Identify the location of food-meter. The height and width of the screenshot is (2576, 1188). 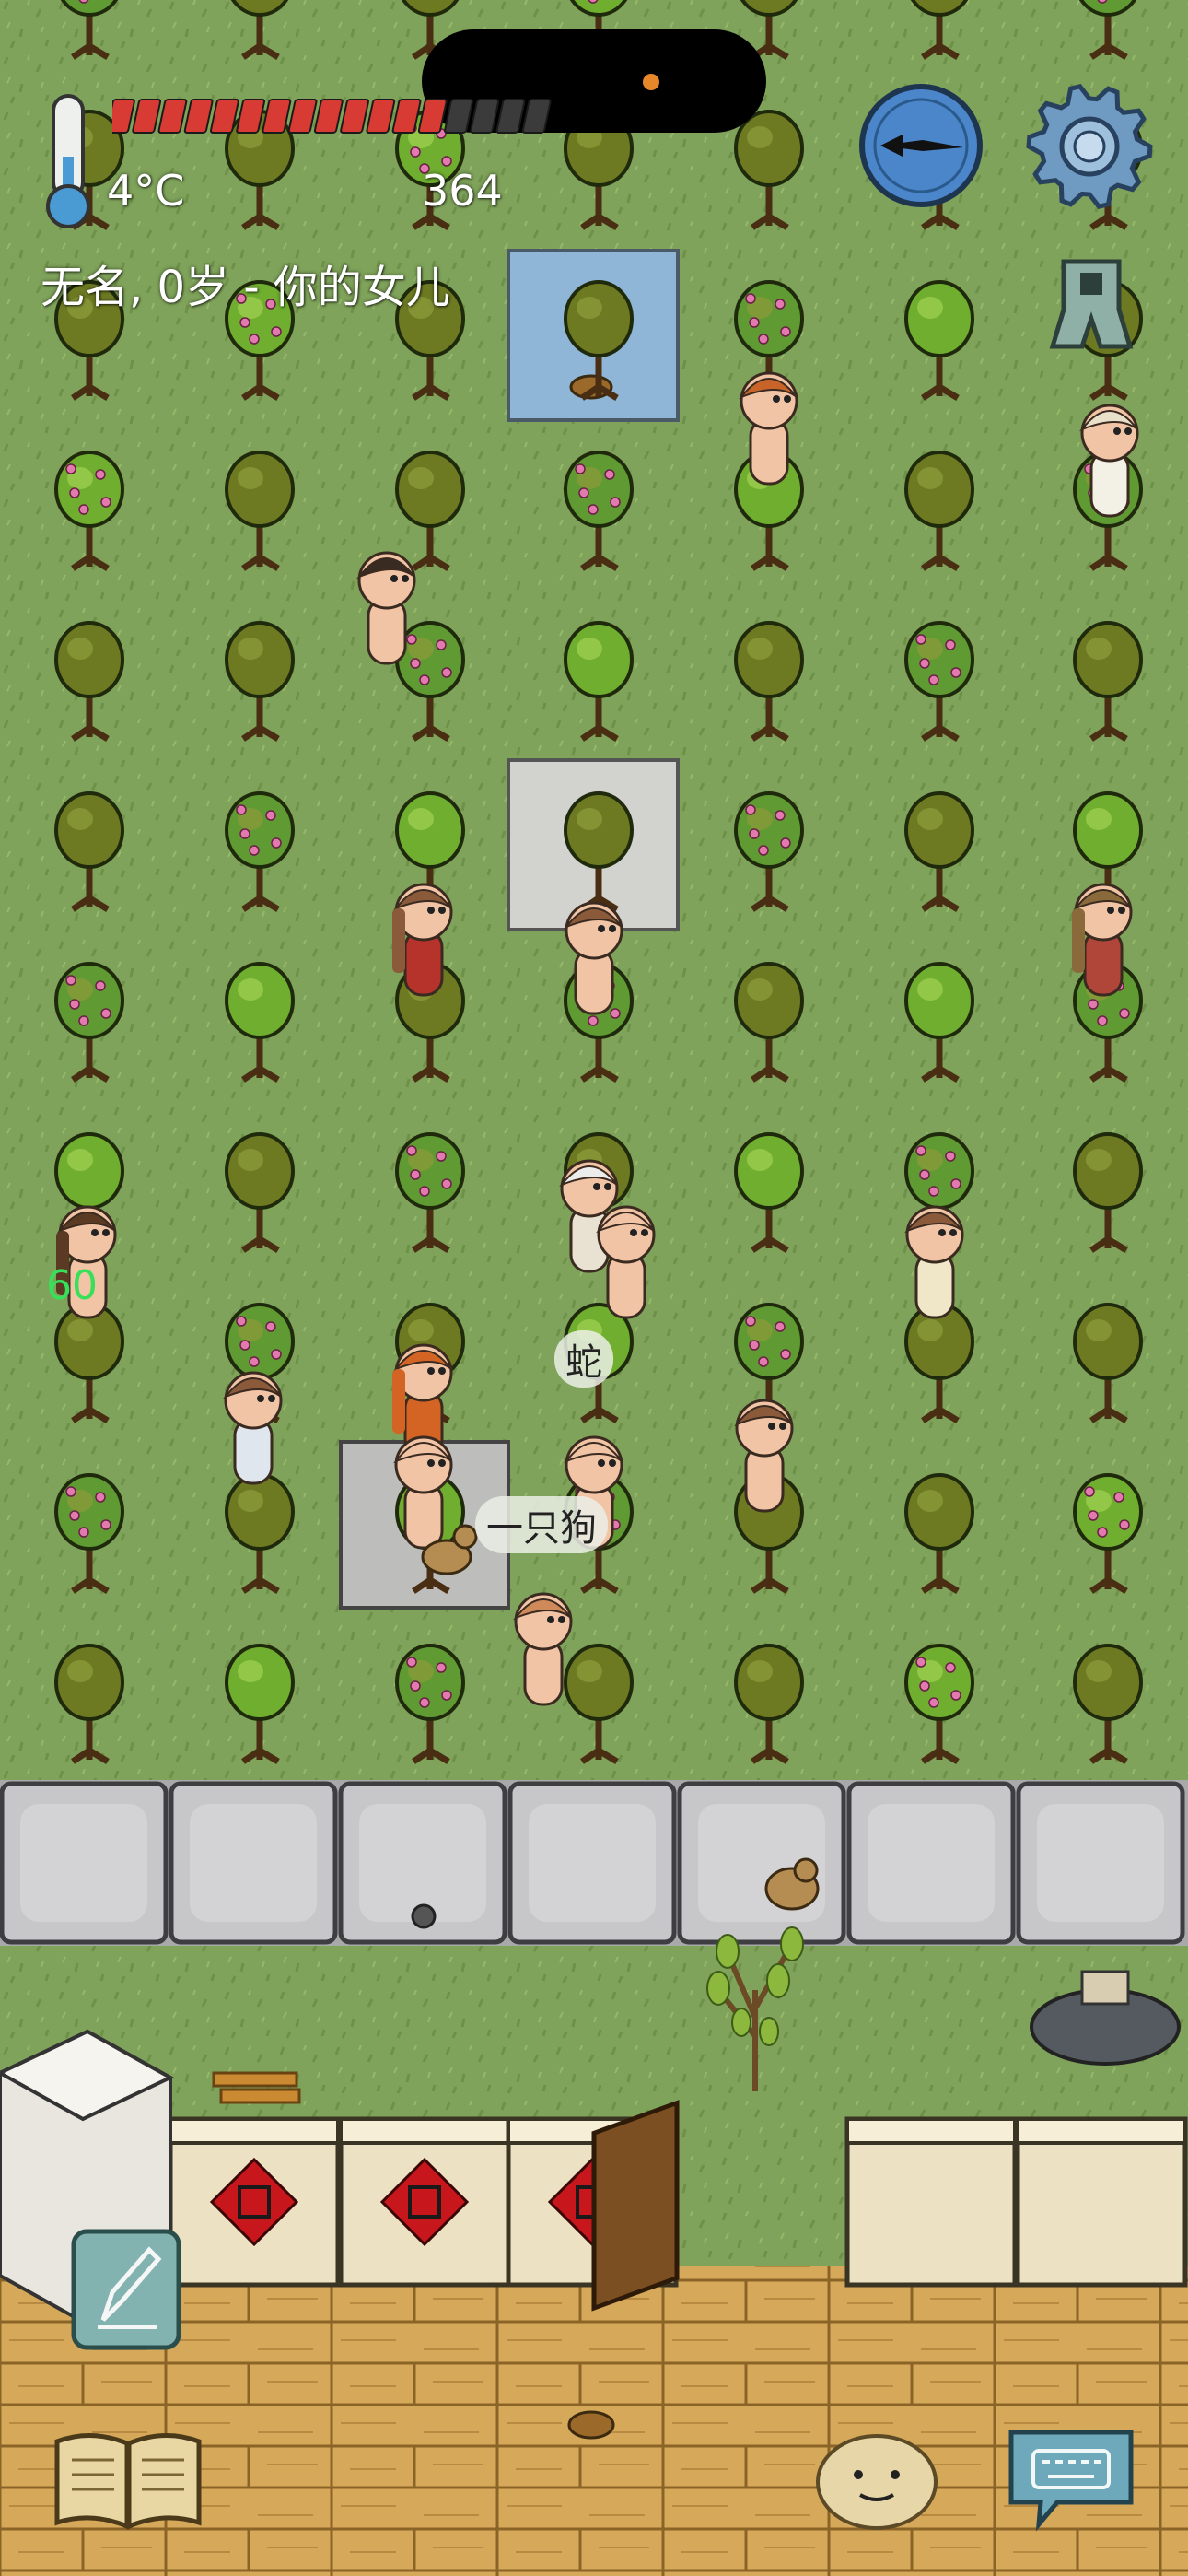
(330, 116).